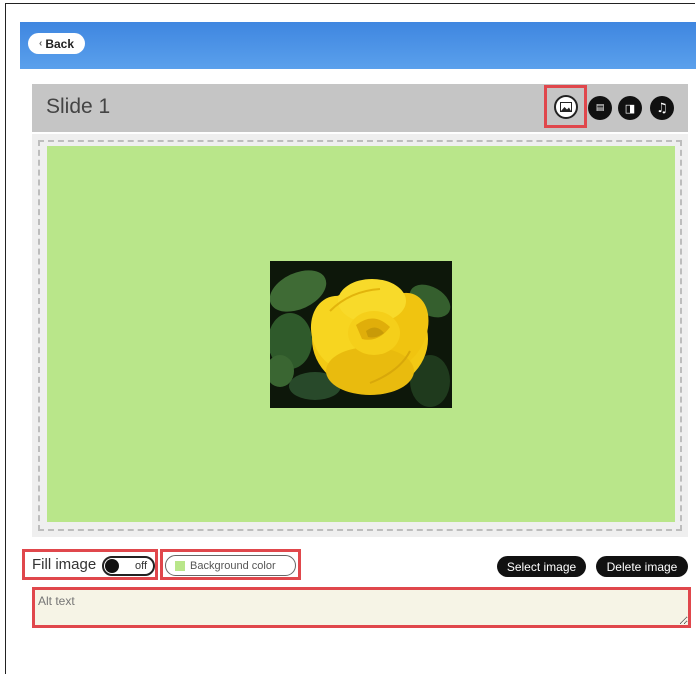 The image size is (696, 674). I want to click on color-swatch, so click(180, 565).